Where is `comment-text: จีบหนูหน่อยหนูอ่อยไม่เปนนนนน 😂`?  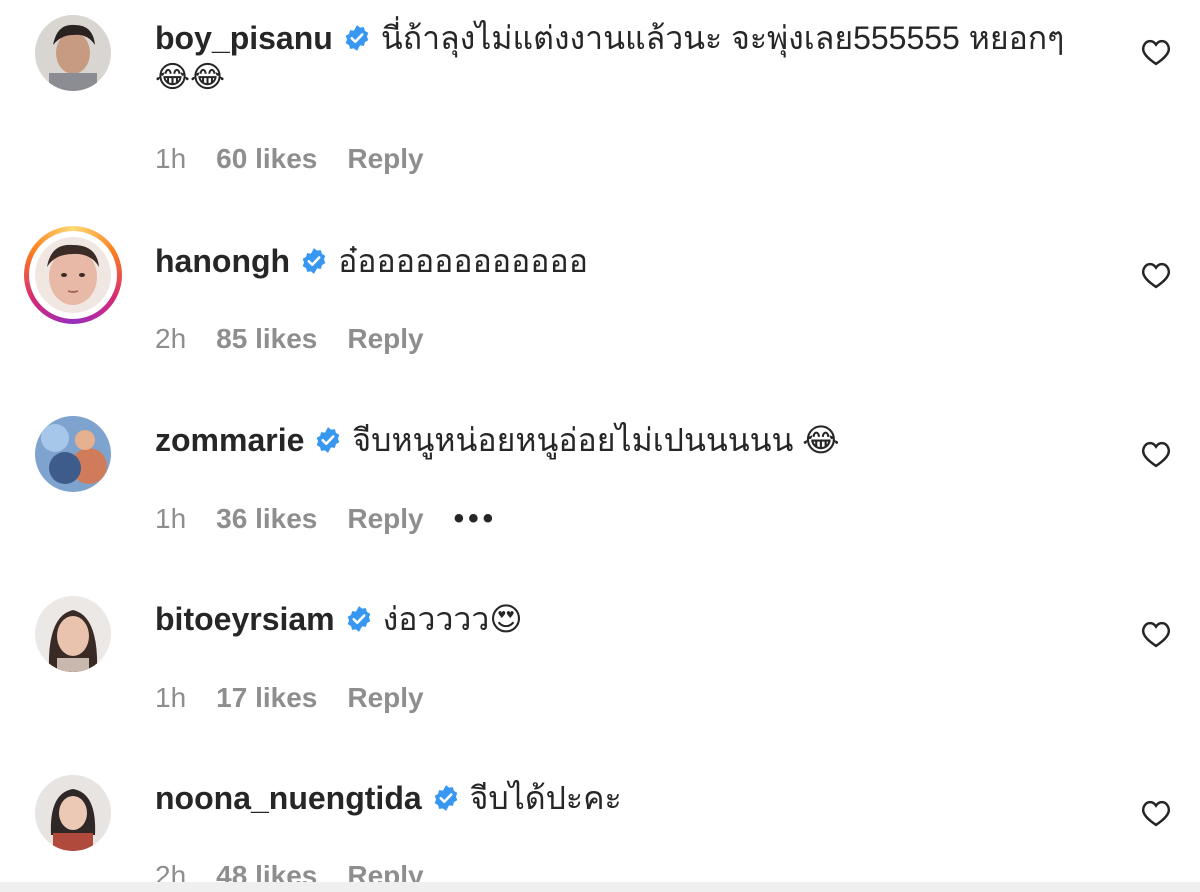 comment-text: จีบหนูหน่อยหนูอ่อยไม่เปนนนนน 😂 is located at coordinates (596, 440).